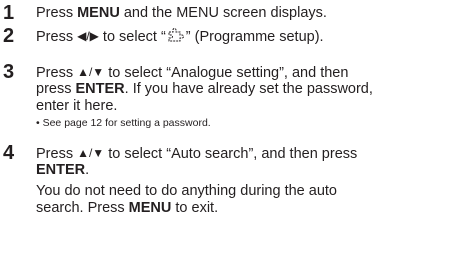 The image size is (473, 267). What do you see at coordinates (132, 37) in the screenshot?
I see `text: to select “` at bounding box center [132, 37].